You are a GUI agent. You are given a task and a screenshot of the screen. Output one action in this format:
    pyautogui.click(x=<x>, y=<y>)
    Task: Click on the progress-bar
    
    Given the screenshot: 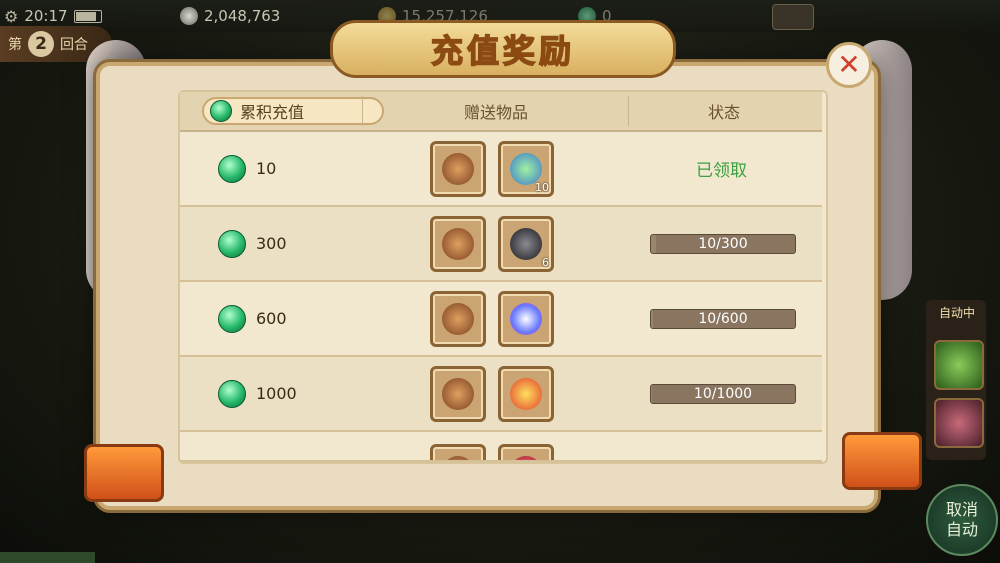 What is the action you would take?
    pyautogui.click(x=723, y=461)
    